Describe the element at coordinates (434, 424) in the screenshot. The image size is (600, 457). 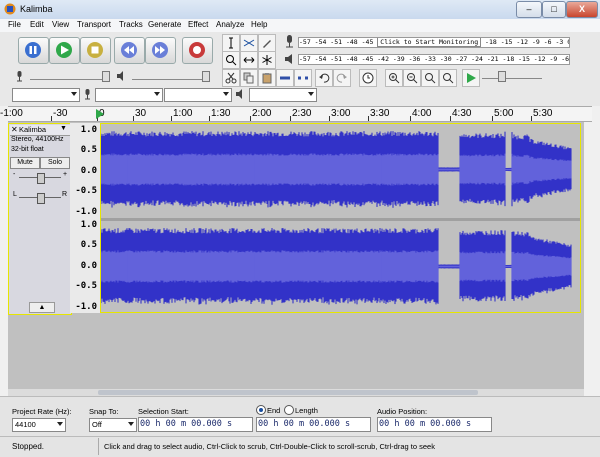
I see `audio-position-time: 00 h 00 m 00.000 s` at that location.